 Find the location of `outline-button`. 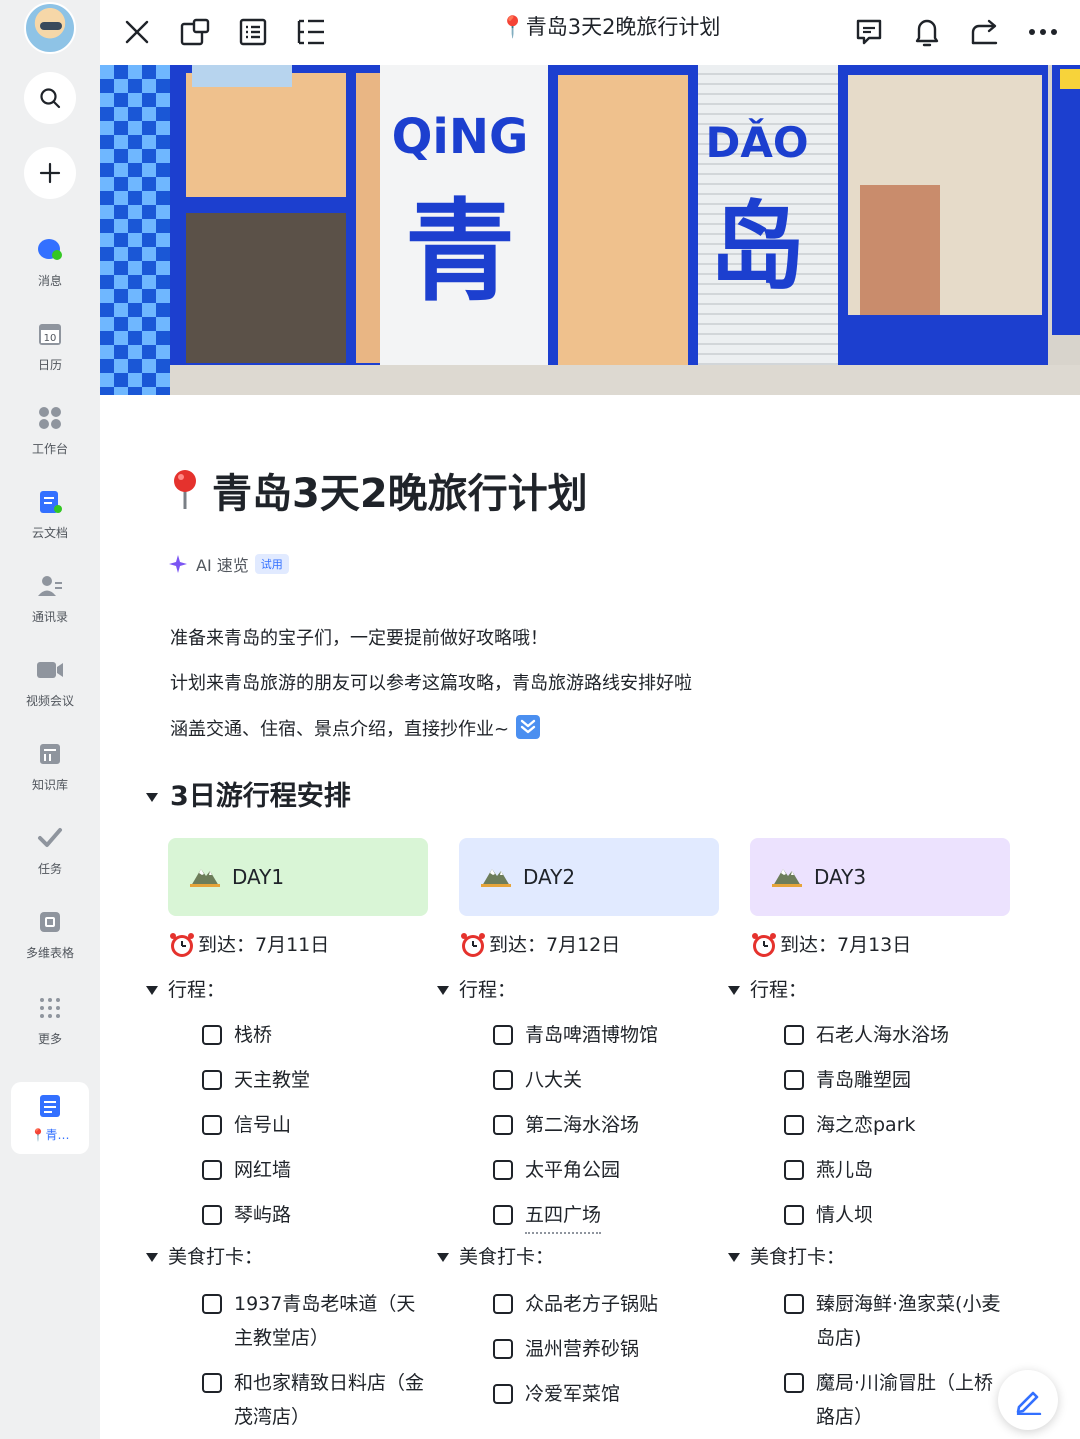

outline-button is located at coordinates (253, 32).